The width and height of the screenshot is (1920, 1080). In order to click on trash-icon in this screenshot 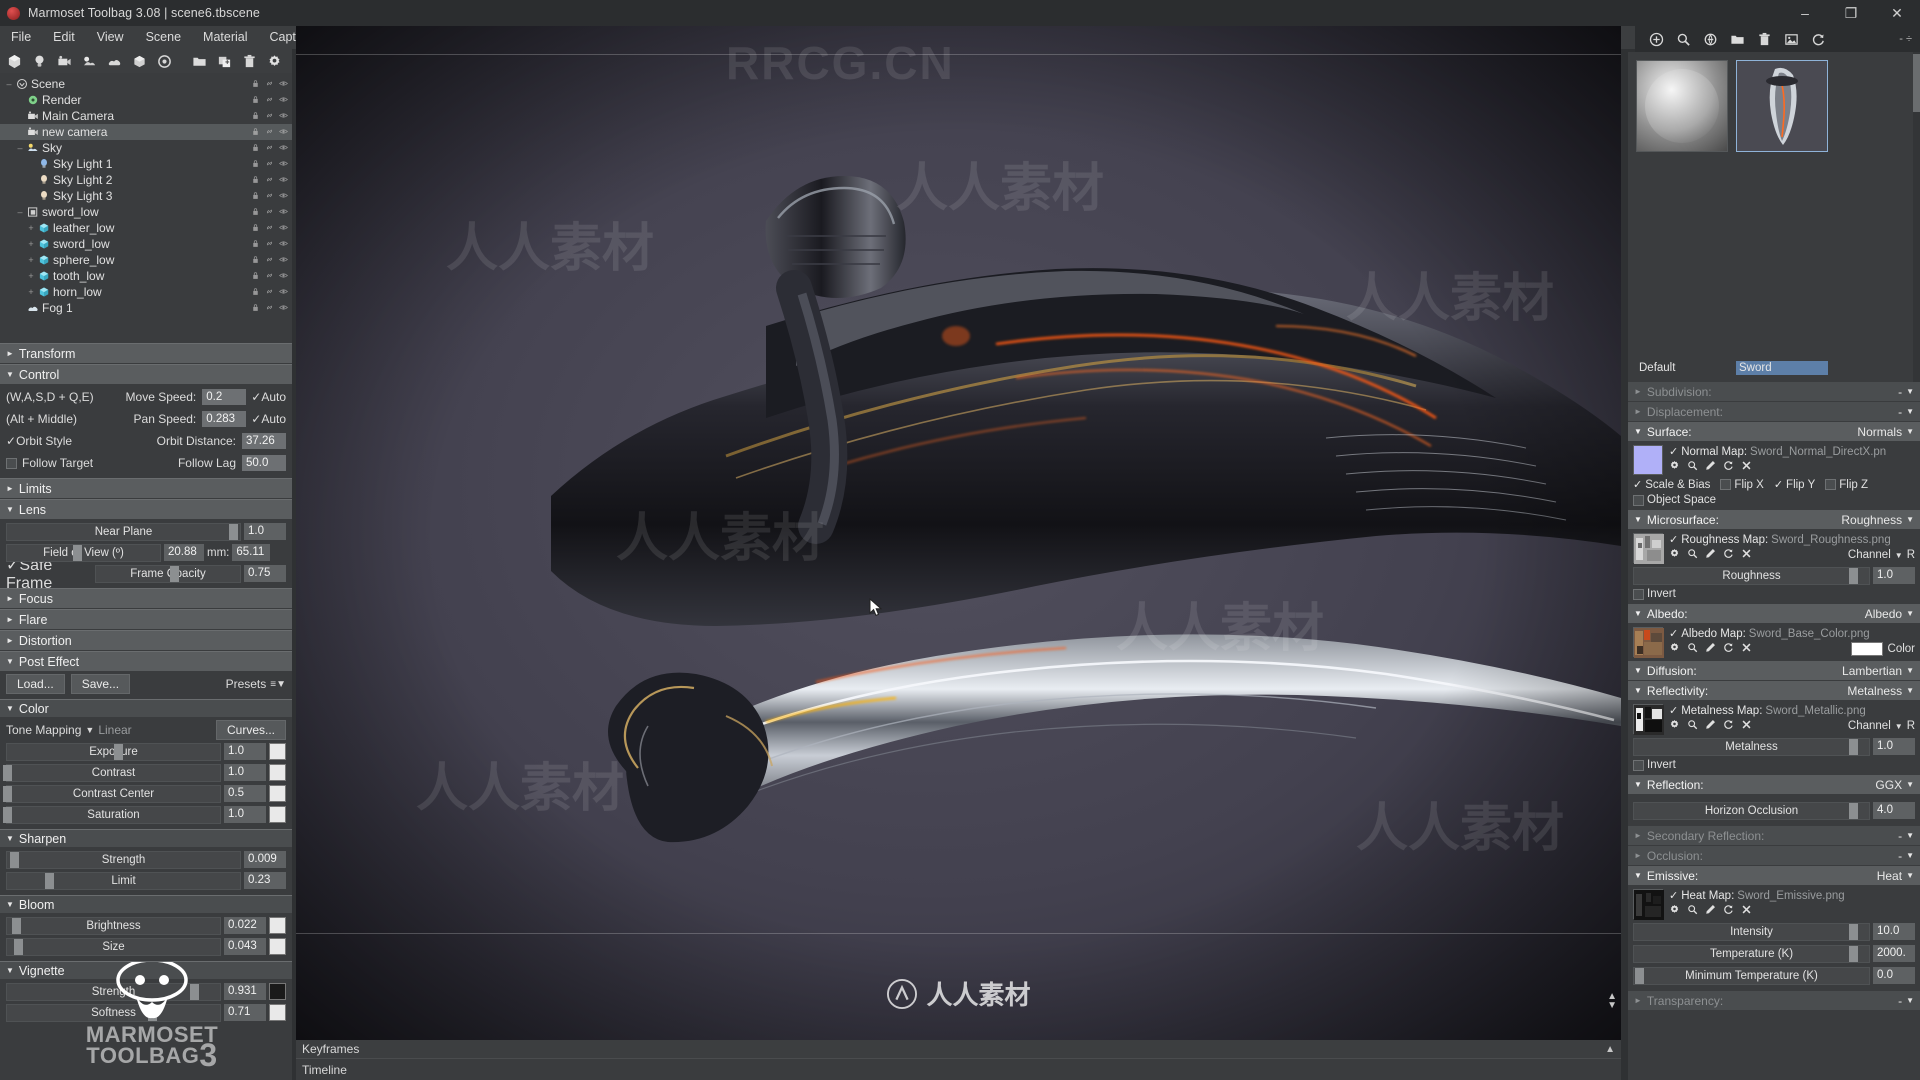, I will do `click(249, 61)`.